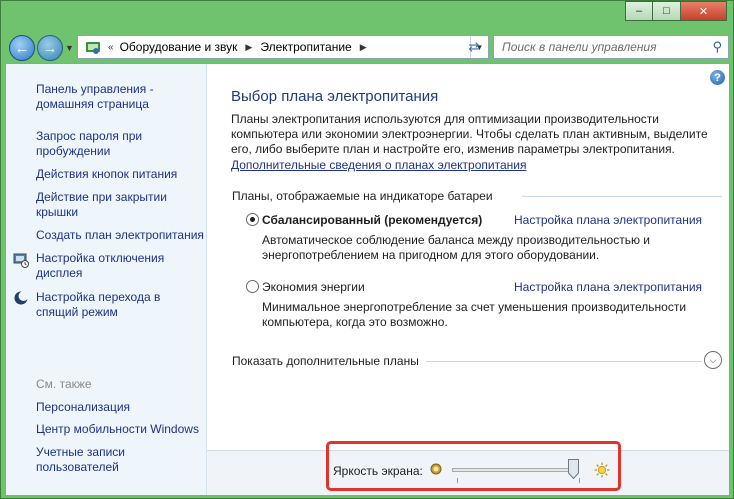  I want to click on minimize-button: –, so click(639, 11).